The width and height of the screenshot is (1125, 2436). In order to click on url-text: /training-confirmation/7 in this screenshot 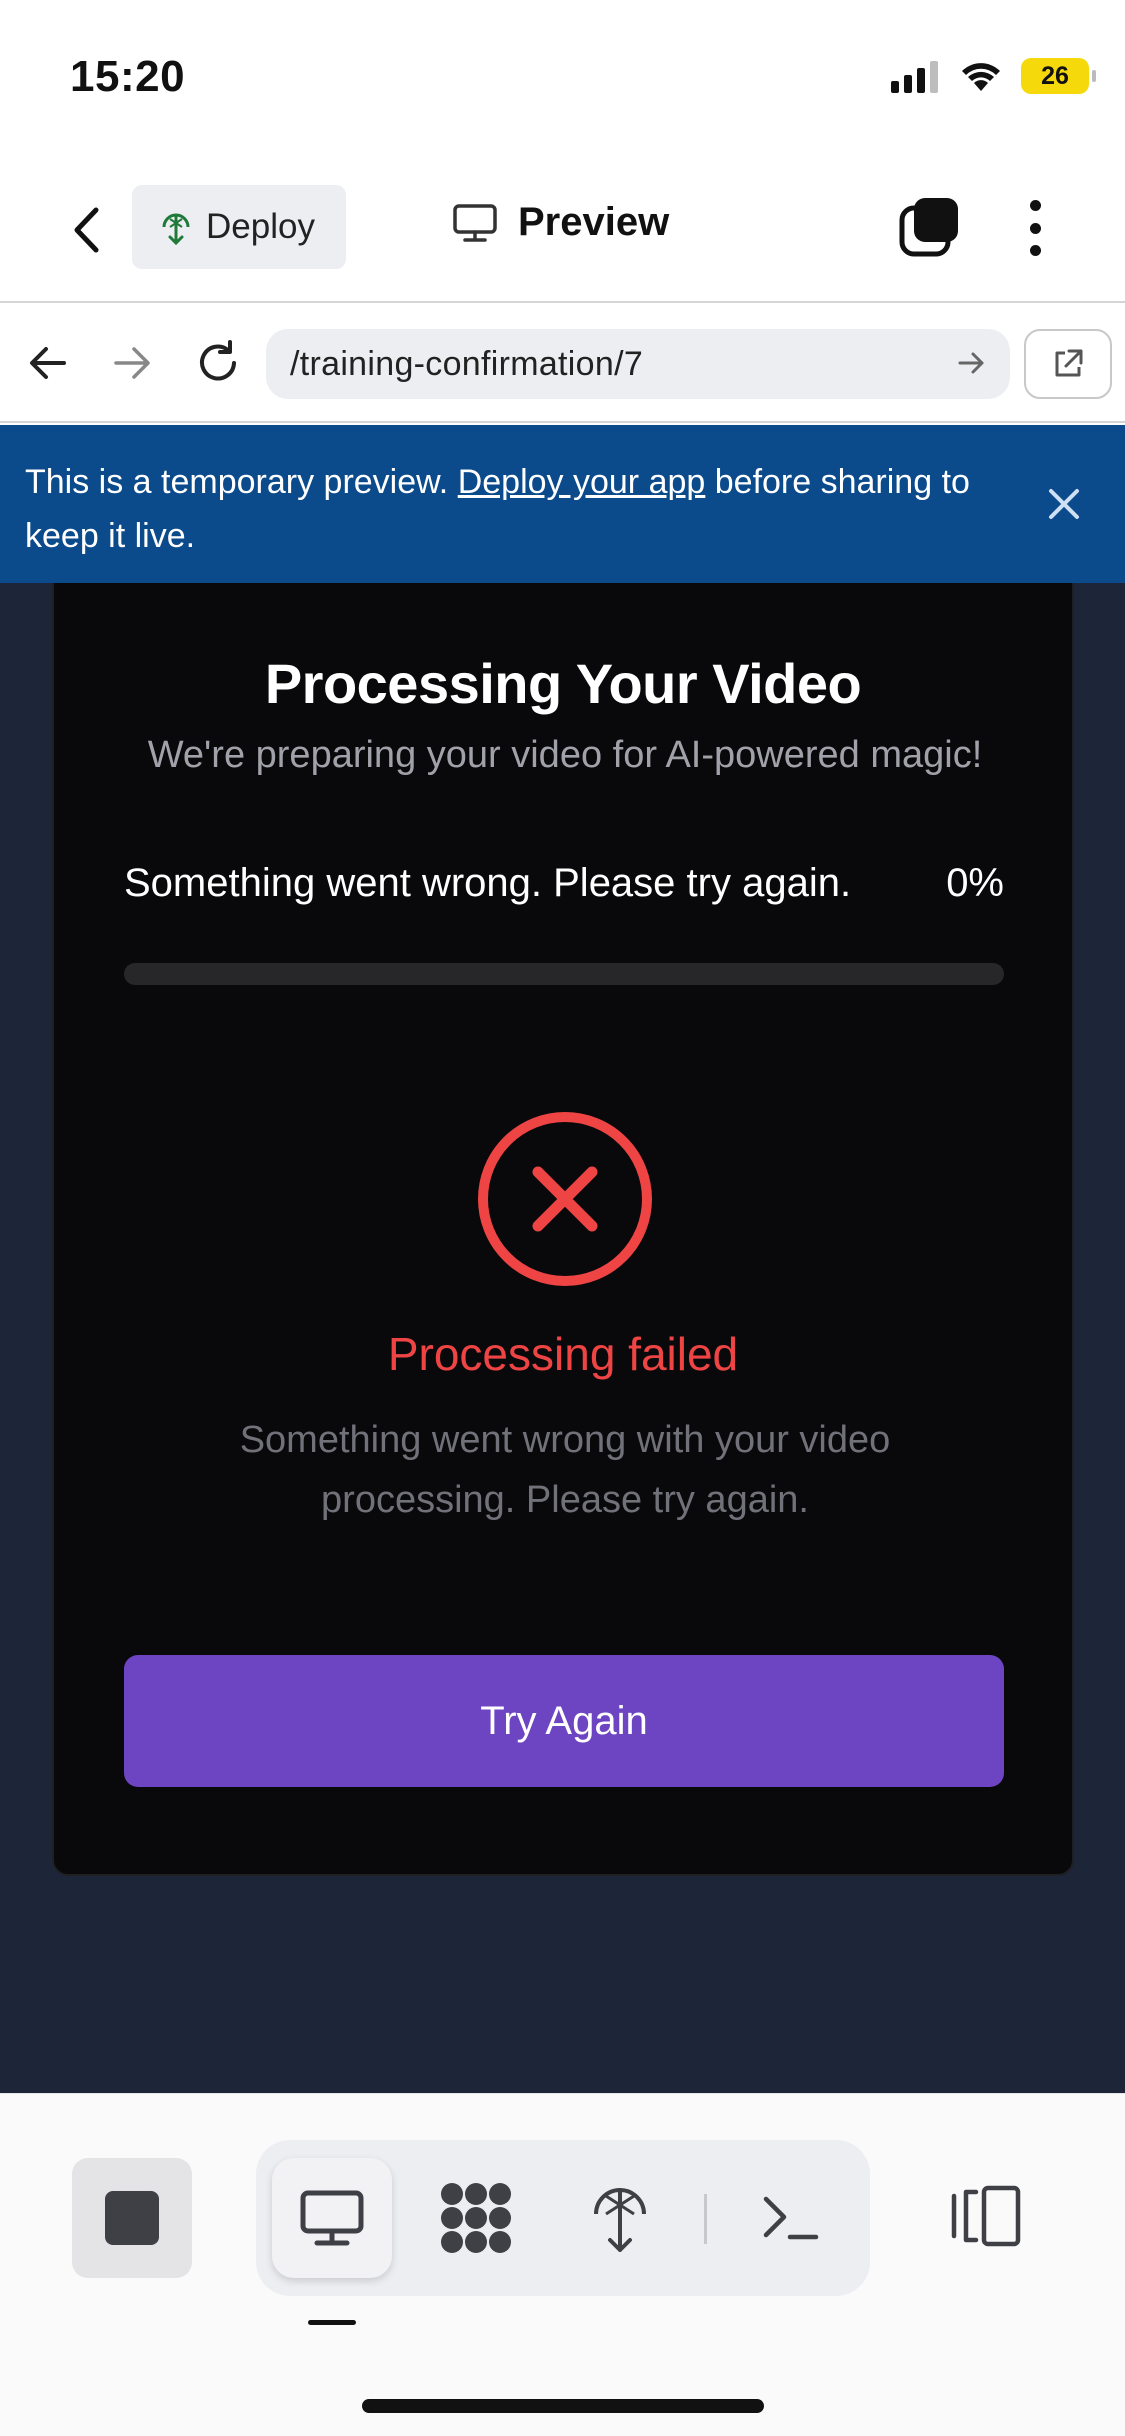, I will do `click(467, 363)`.